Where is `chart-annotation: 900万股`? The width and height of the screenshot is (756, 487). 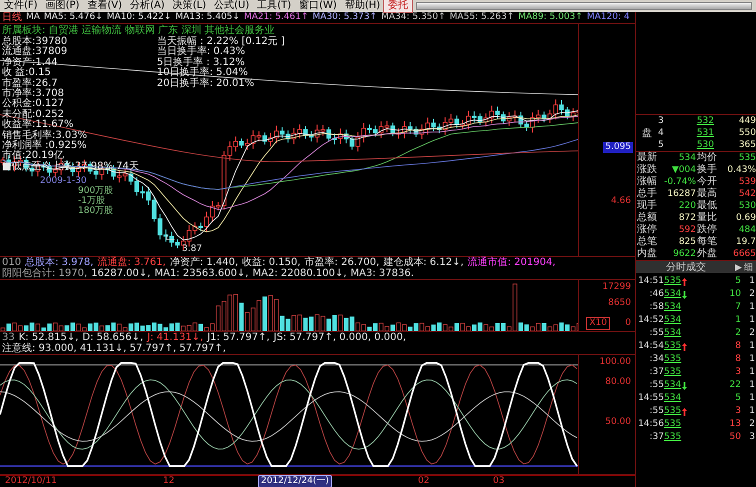 chart-annotation: 900万股 is located at coordinates (96, 191).